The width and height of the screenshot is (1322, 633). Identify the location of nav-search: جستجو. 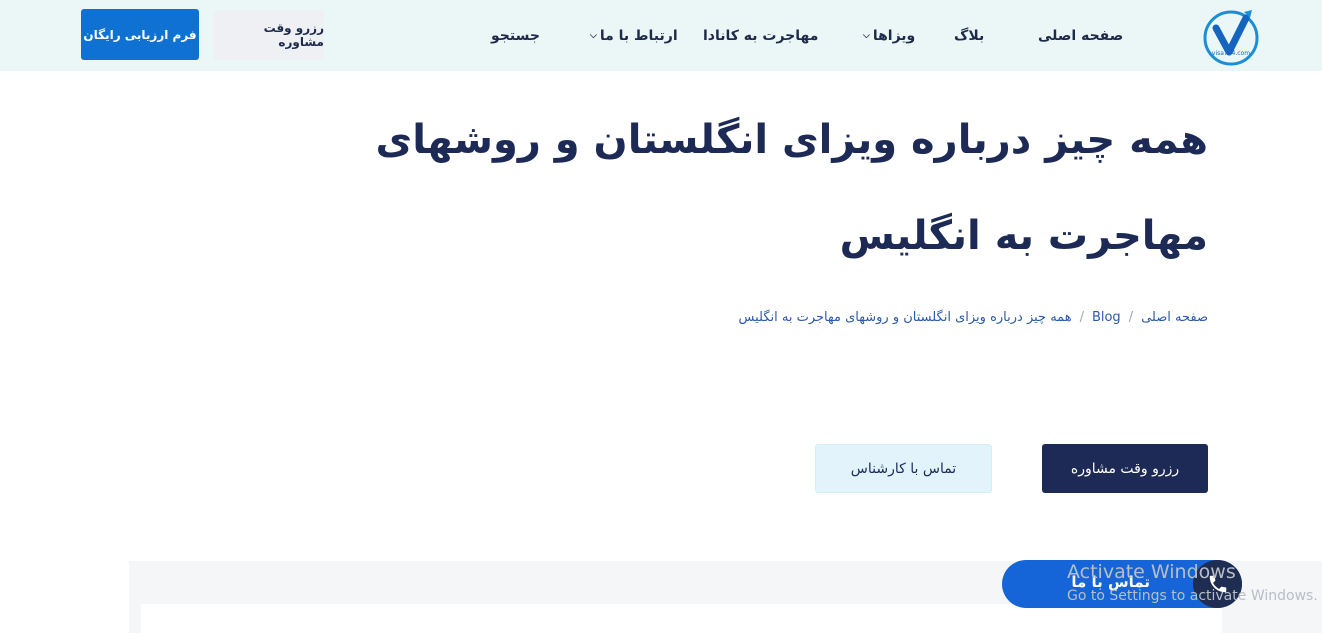
(515, 36).